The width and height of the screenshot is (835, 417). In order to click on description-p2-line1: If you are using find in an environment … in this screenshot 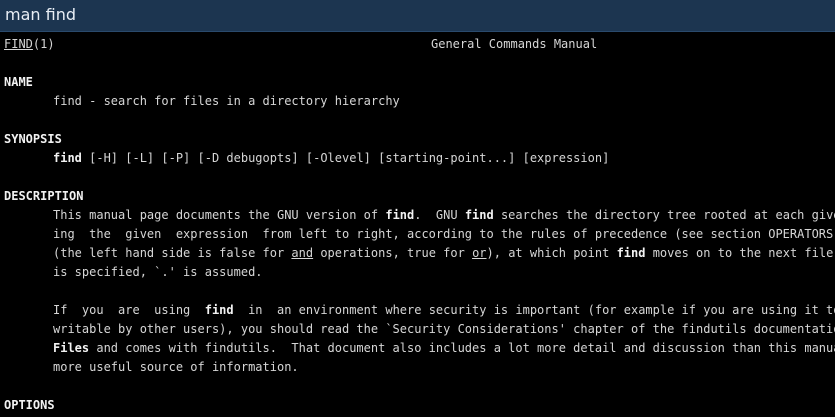, I will do `click(444, 310)`.